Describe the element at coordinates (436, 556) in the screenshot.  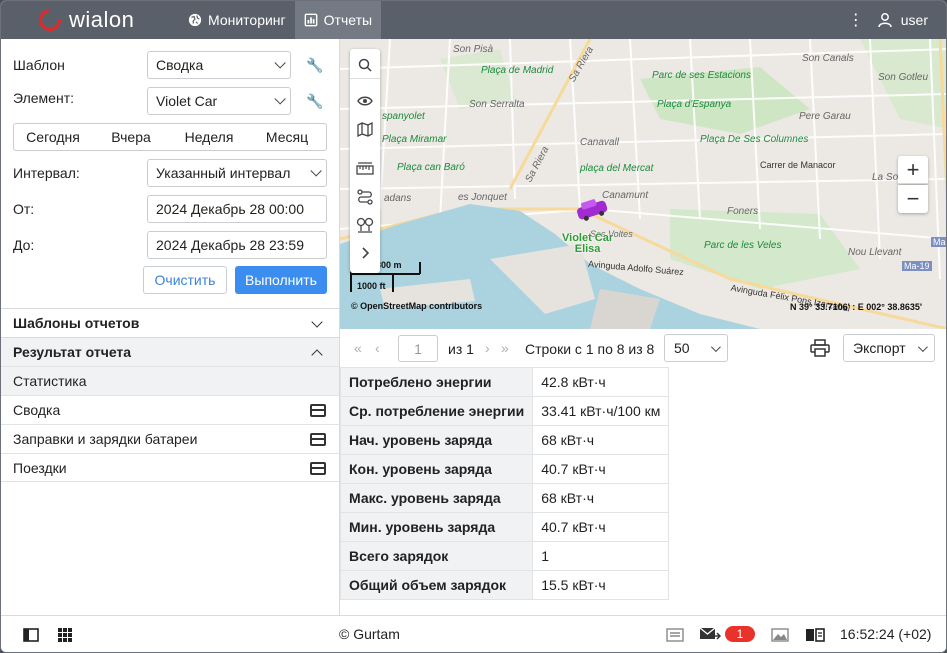
I see `stat-key: Всего зарядок` at that location.